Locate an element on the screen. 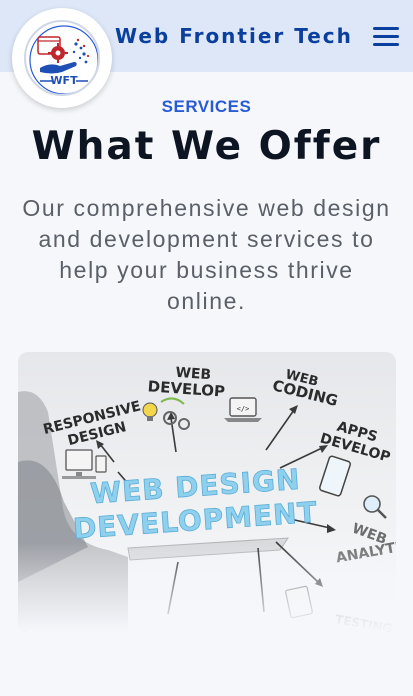 This screenshot has height=696, width=413. devices-icon is located at coordinates (84, 464).